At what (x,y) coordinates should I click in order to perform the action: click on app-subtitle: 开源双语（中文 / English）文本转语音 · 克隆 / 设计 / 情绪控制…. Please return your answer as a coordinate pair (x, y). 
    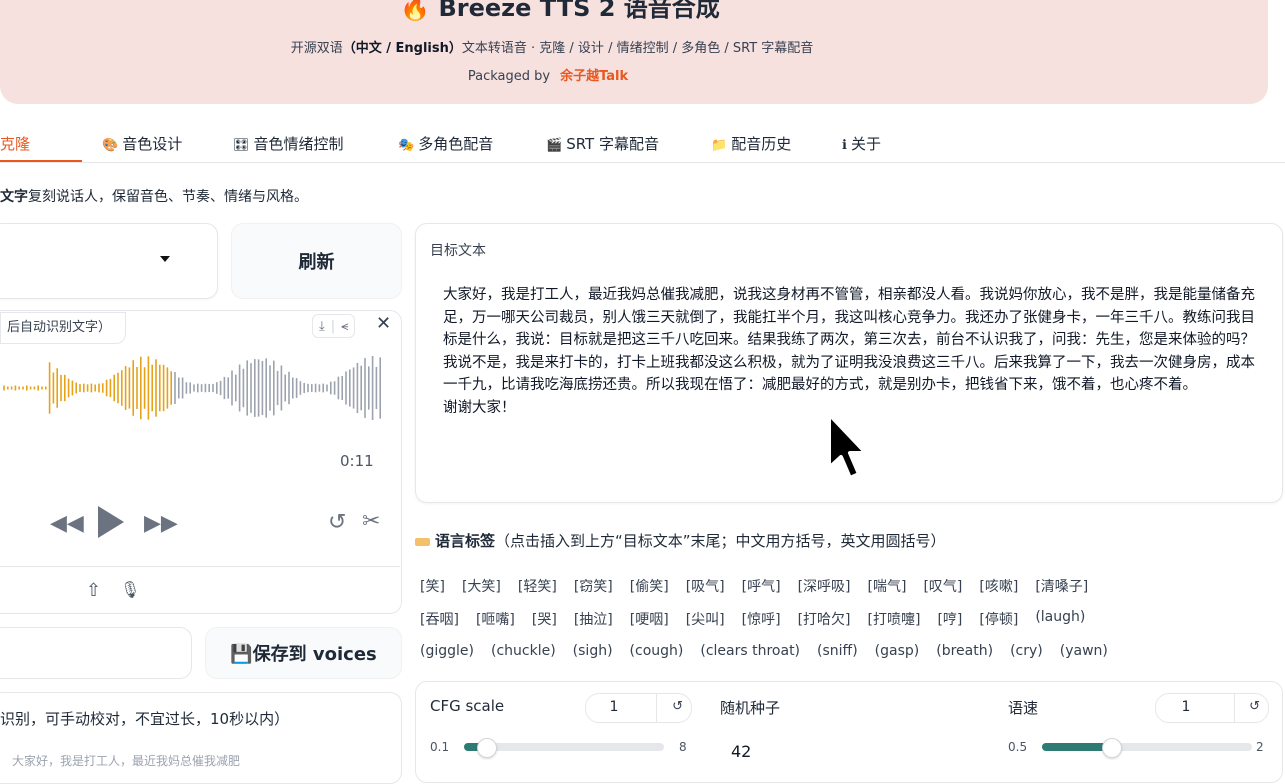
    Looking at the image, I should click on (552, 48).